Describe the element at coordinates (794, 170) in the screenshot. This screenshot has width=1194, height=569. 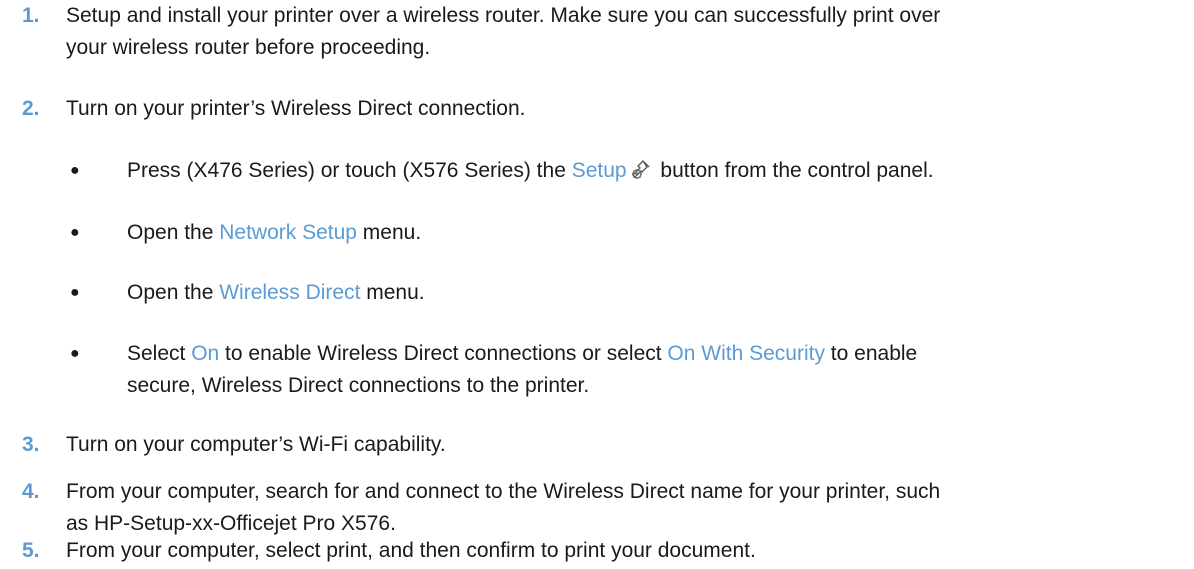
I see `bullet-text-post: button from the control panel.` at that location.